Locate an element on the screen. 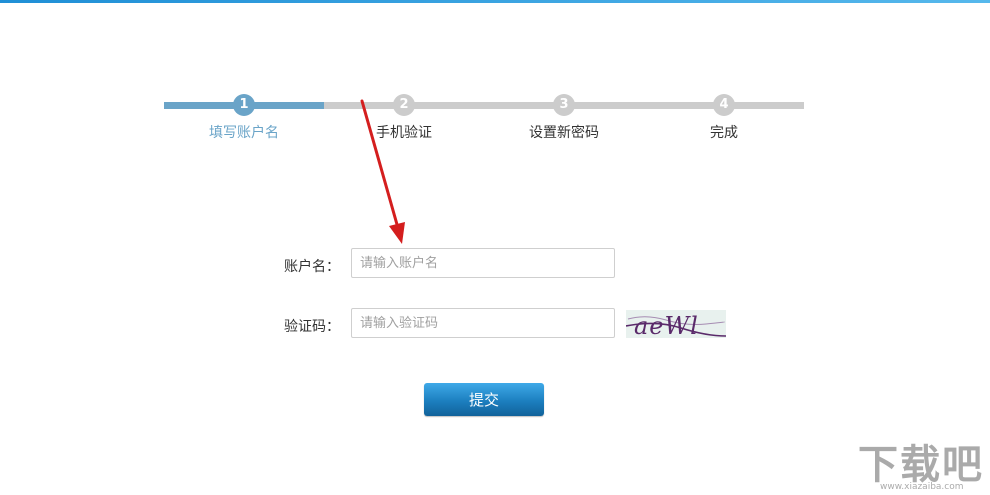  account-label: 账户名： is located at coordinates (312, 267).